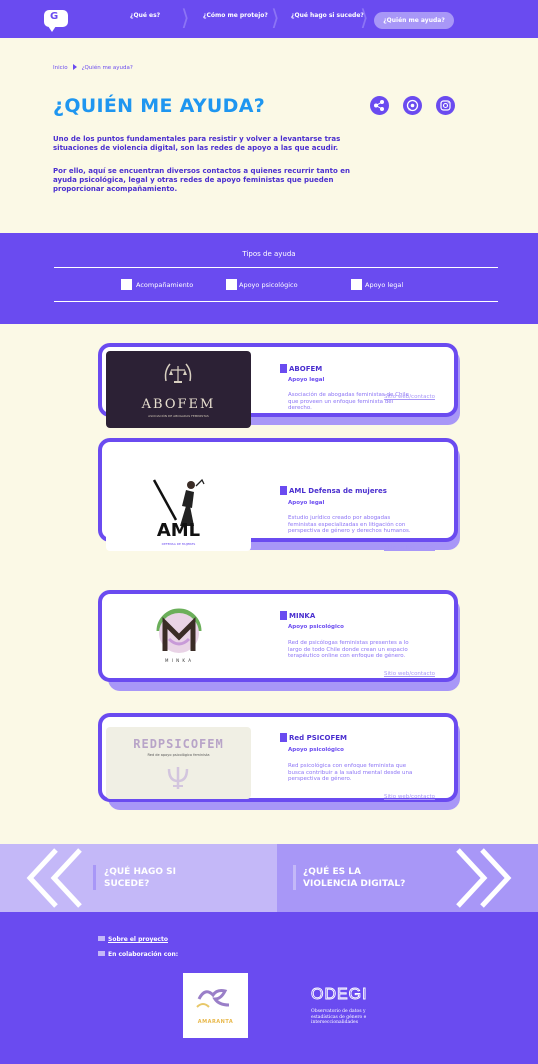  Describe the element at coordinates (178, 544) in the screenshot. I see `aml-logo-sub: DEFENSA DE MUJERES` at that location.